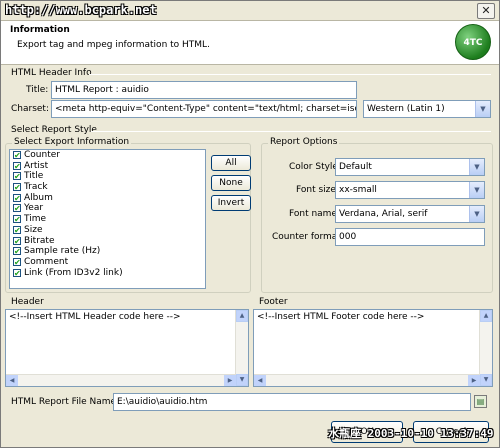  Describe the element at coordinates (315, 214) in the screenshot. I see `font-name-label: Font name:` at that location.